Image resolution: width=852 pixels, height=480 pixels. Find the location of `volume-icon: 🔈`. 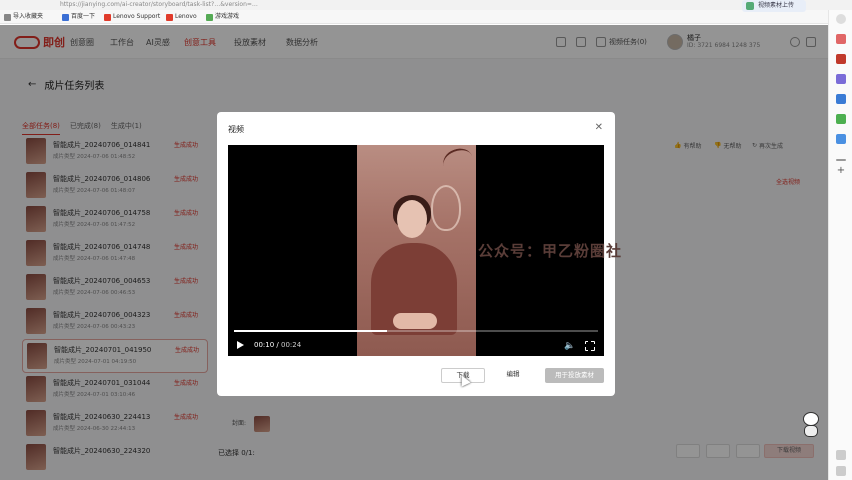

volume-icon: 🔈 is located at coordinates (569, 346).